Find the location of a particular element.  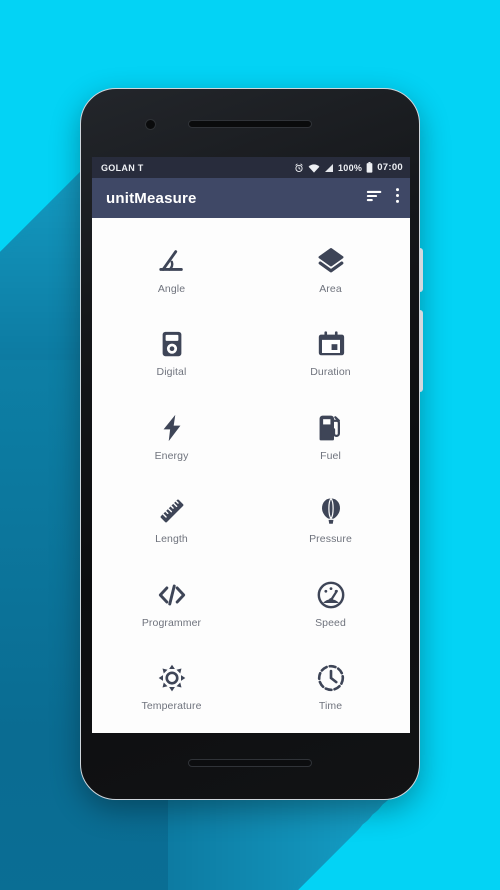

grid-item-label: Fuel is located at coordinates (330, 455).